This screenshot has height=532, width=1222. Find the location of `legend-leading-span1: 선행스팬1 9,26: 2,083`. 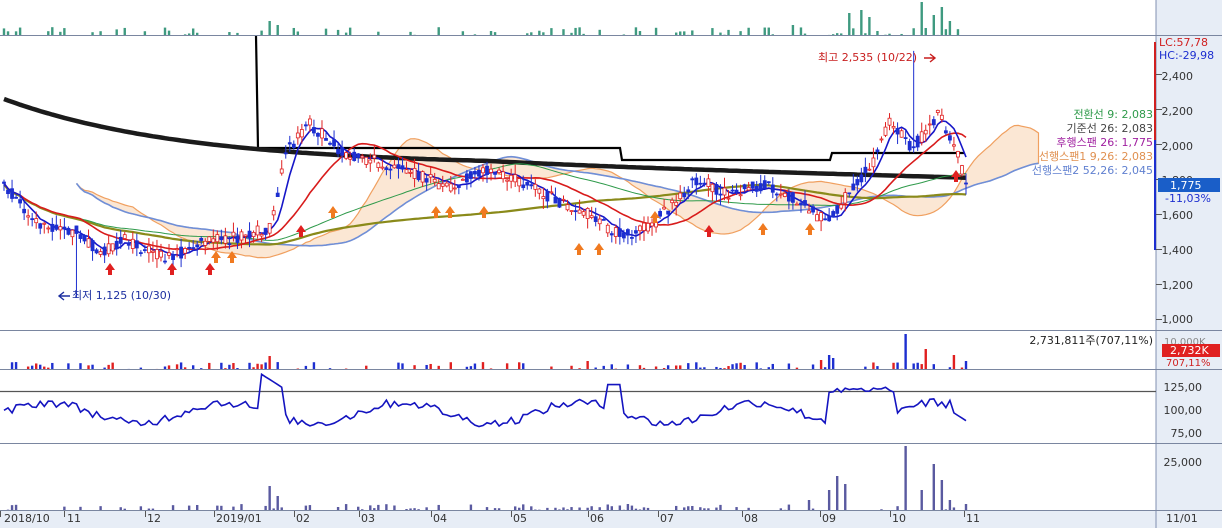

legend-leading-span1: 선행스팬1 9,26: 2,083 is located at coordinates (1096, 156).